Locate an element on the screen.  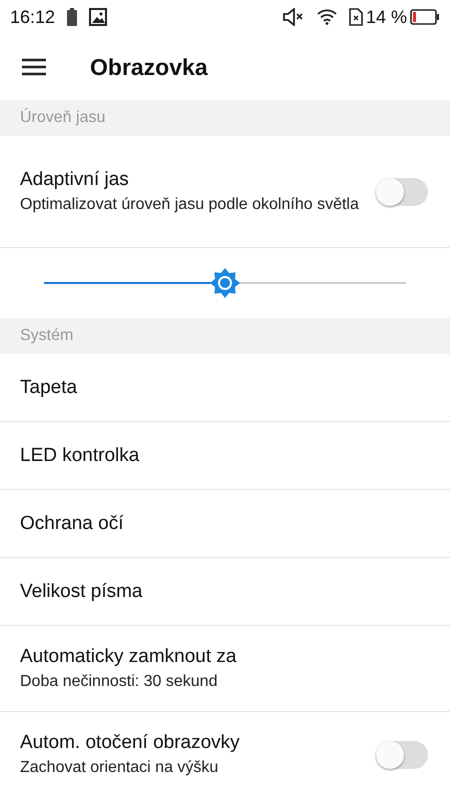
setting-title: Adaptivní jas is located at coordinates (190, 179).